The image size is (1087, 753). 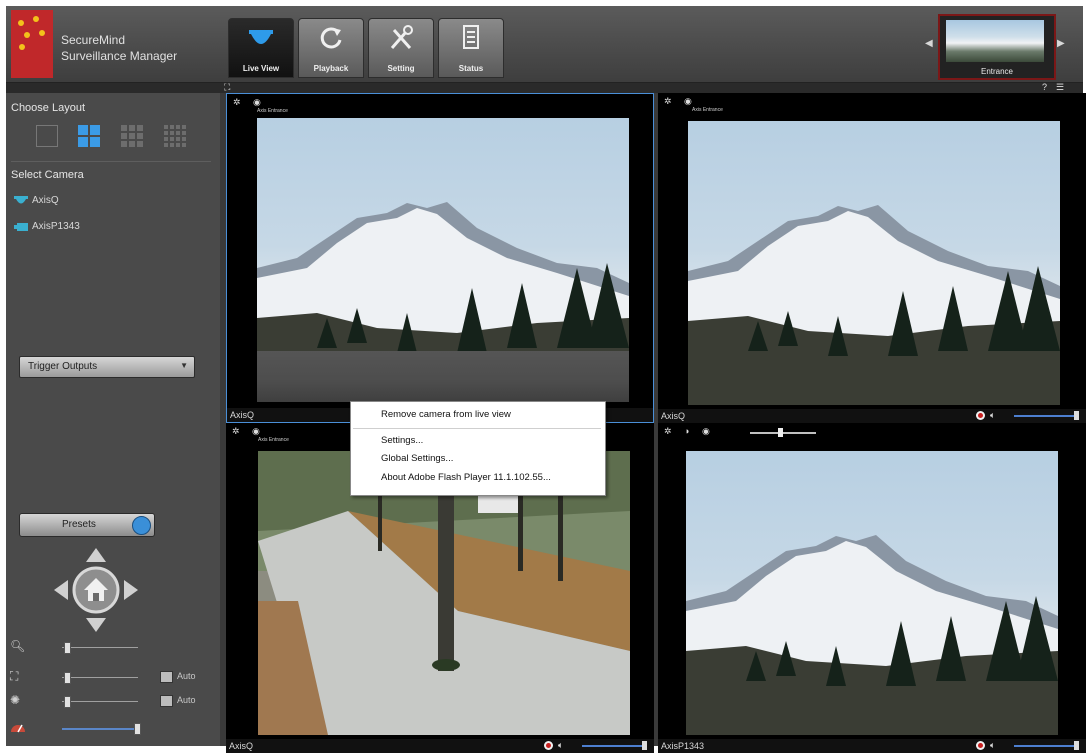 I want to click on preview-image, so click(x=995, y=41).